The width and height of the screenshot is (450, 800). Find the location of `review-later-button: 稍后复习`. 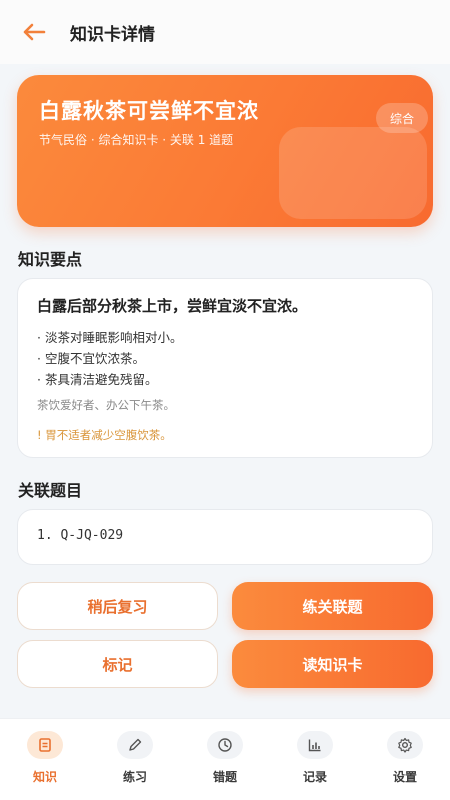

review-later-button: 稍后复习 is located at coordinates (117, 606).